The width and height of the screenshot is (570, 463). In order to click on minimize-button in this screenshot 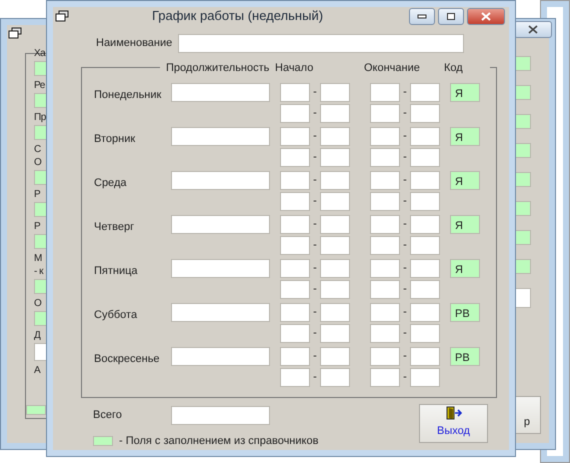, I will do `click(422, 16)`.